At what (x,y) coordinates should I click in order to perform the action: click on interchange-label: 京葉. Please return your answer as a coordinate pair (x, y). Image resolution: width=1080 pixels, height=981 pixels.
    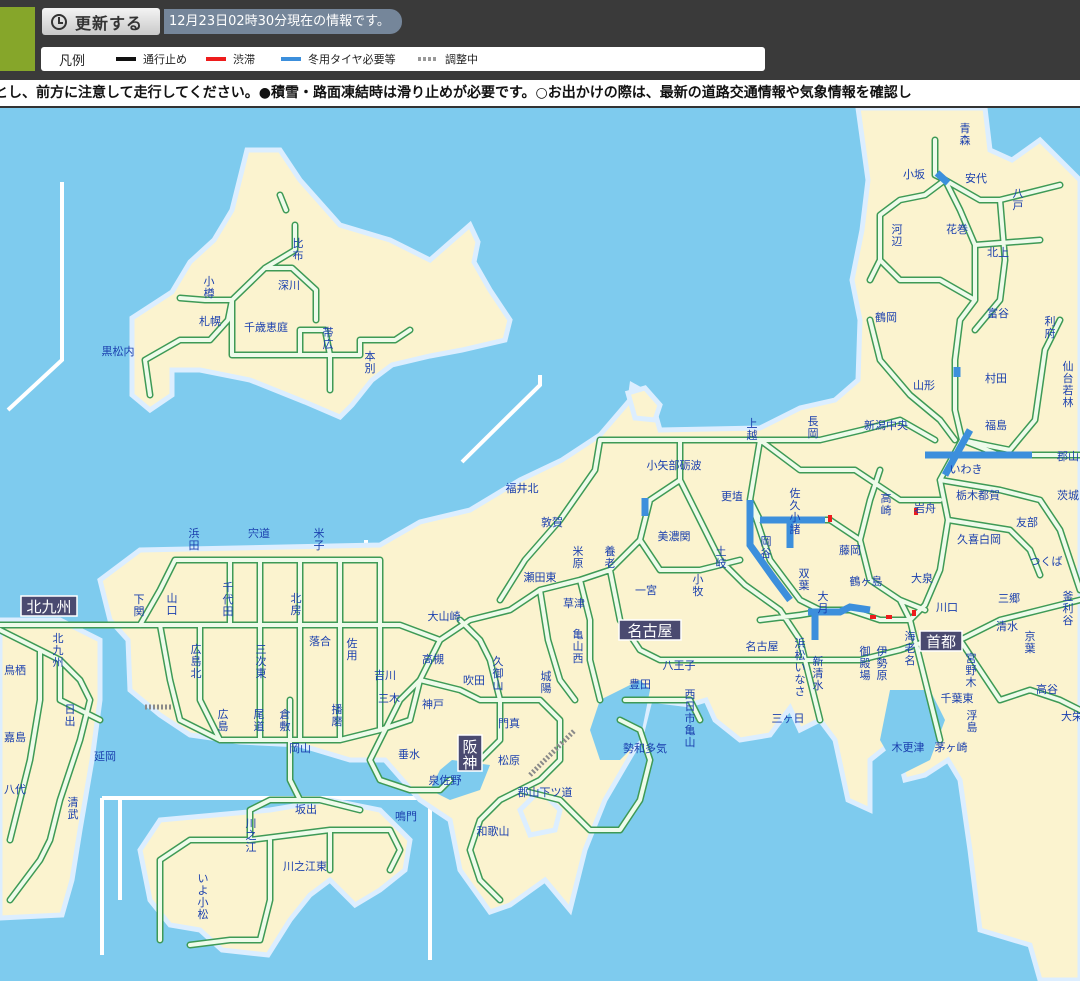
    Looking at the image, I should click on (1030, 642).